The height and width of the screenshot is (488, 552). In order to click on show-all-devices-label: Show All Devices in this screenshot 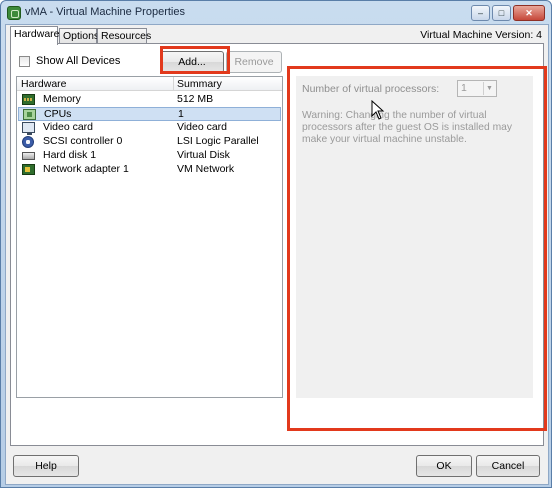, I will do `click(78, 61)`.